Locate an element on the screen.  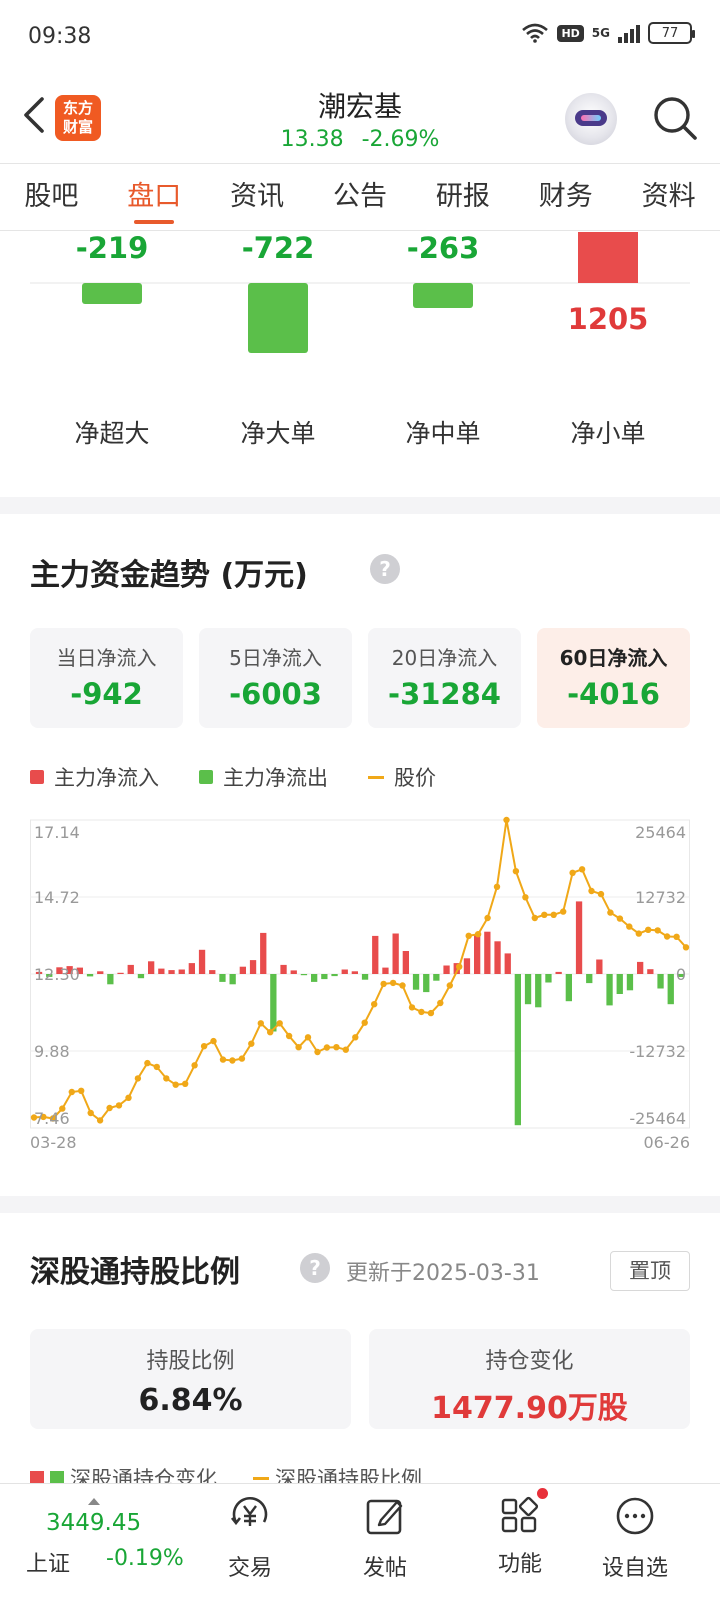
tab-research: 研报 is located at coordinates (462, 197).